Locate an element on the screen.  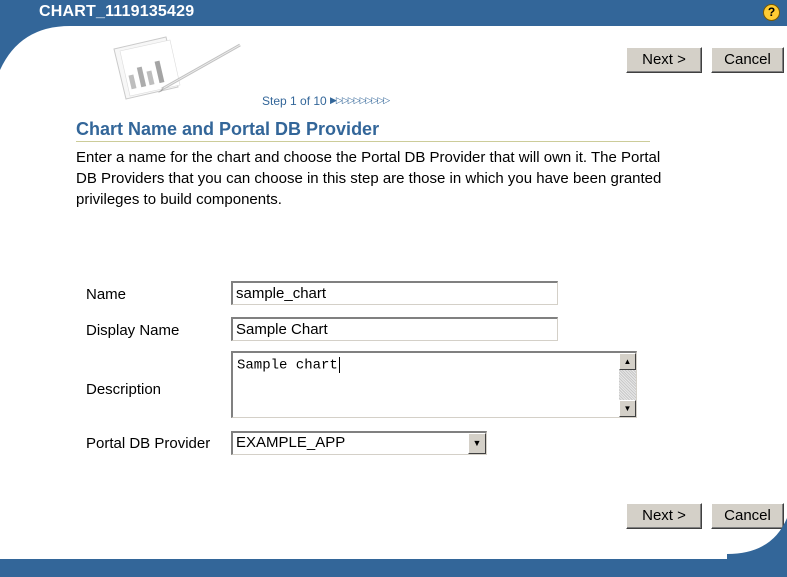
chart-wizard-illustration is located at coordinates (177, 68).